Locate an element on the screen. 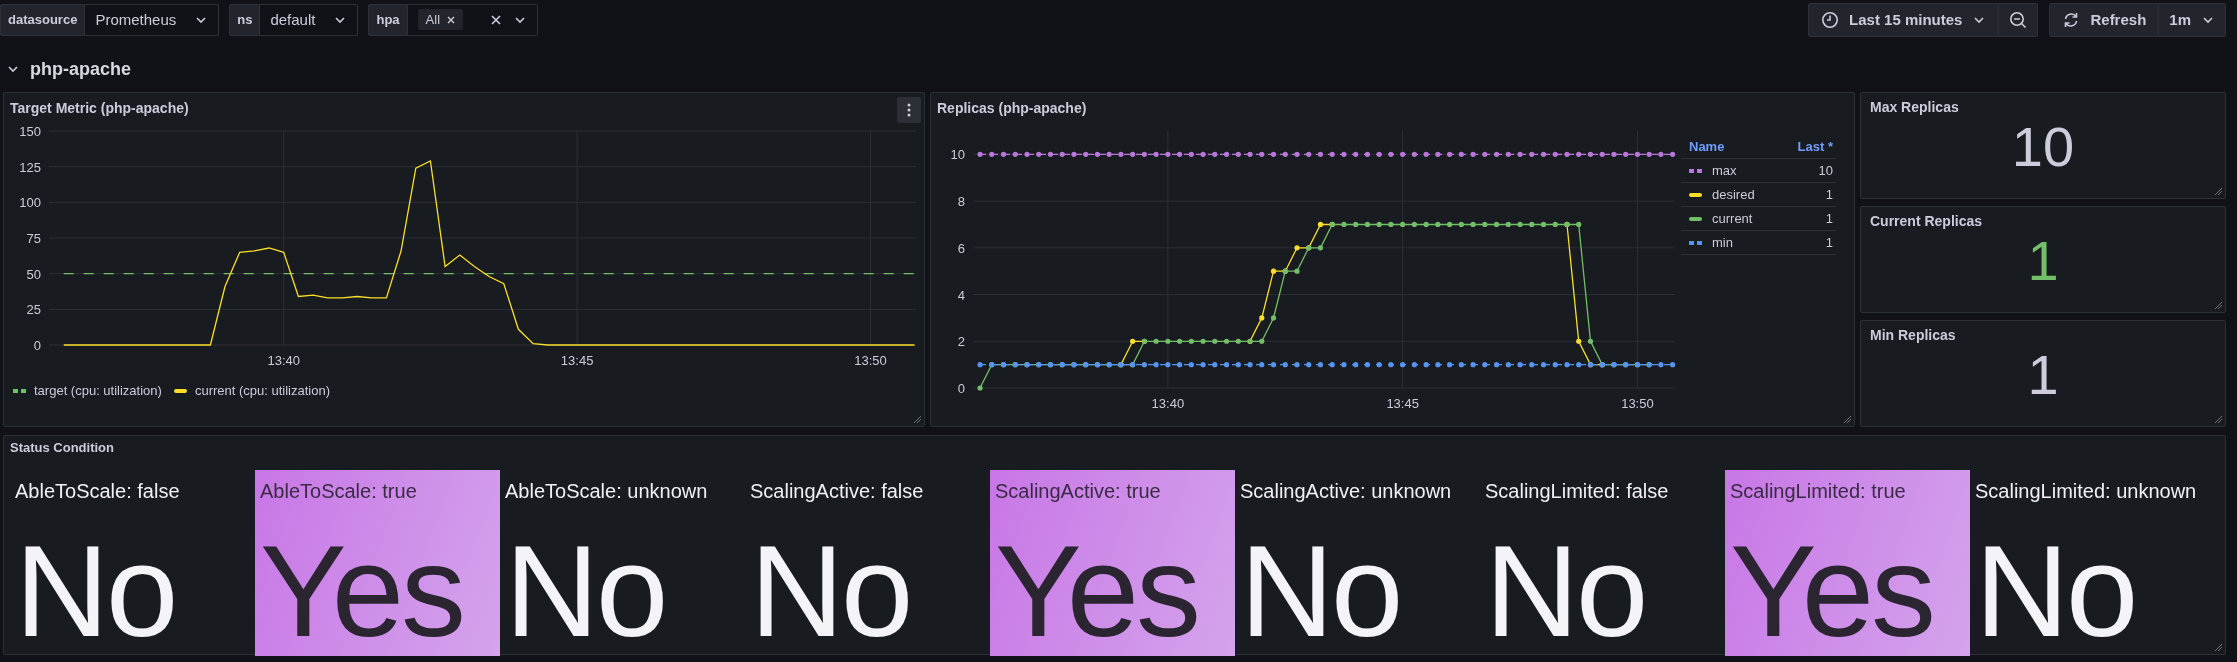  axis-label: 75 is located at coordinates (33, 238).